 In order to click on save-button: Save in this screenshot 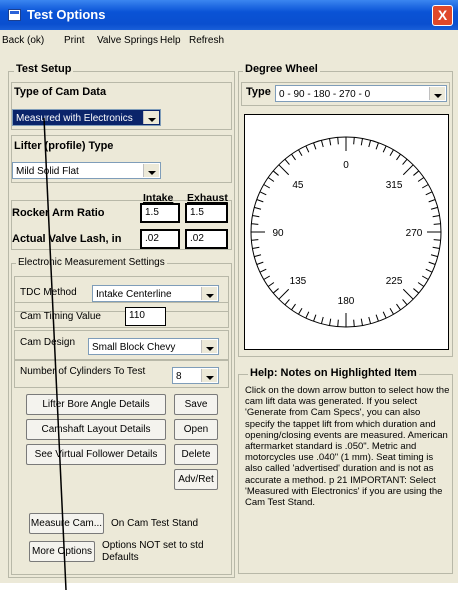, I will do `click(196, 404)`.